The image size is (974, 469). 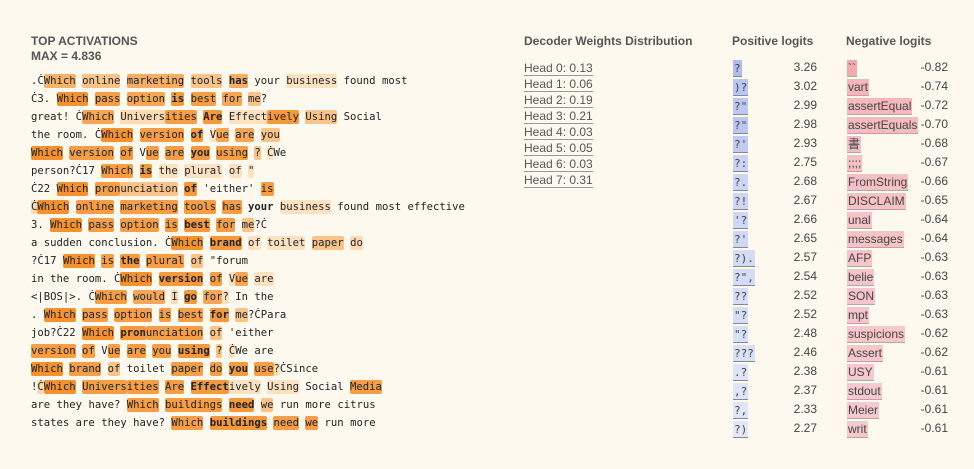 I want to click on decoder-head-item: Head 1: 0.06, so click(x=619, y=84).